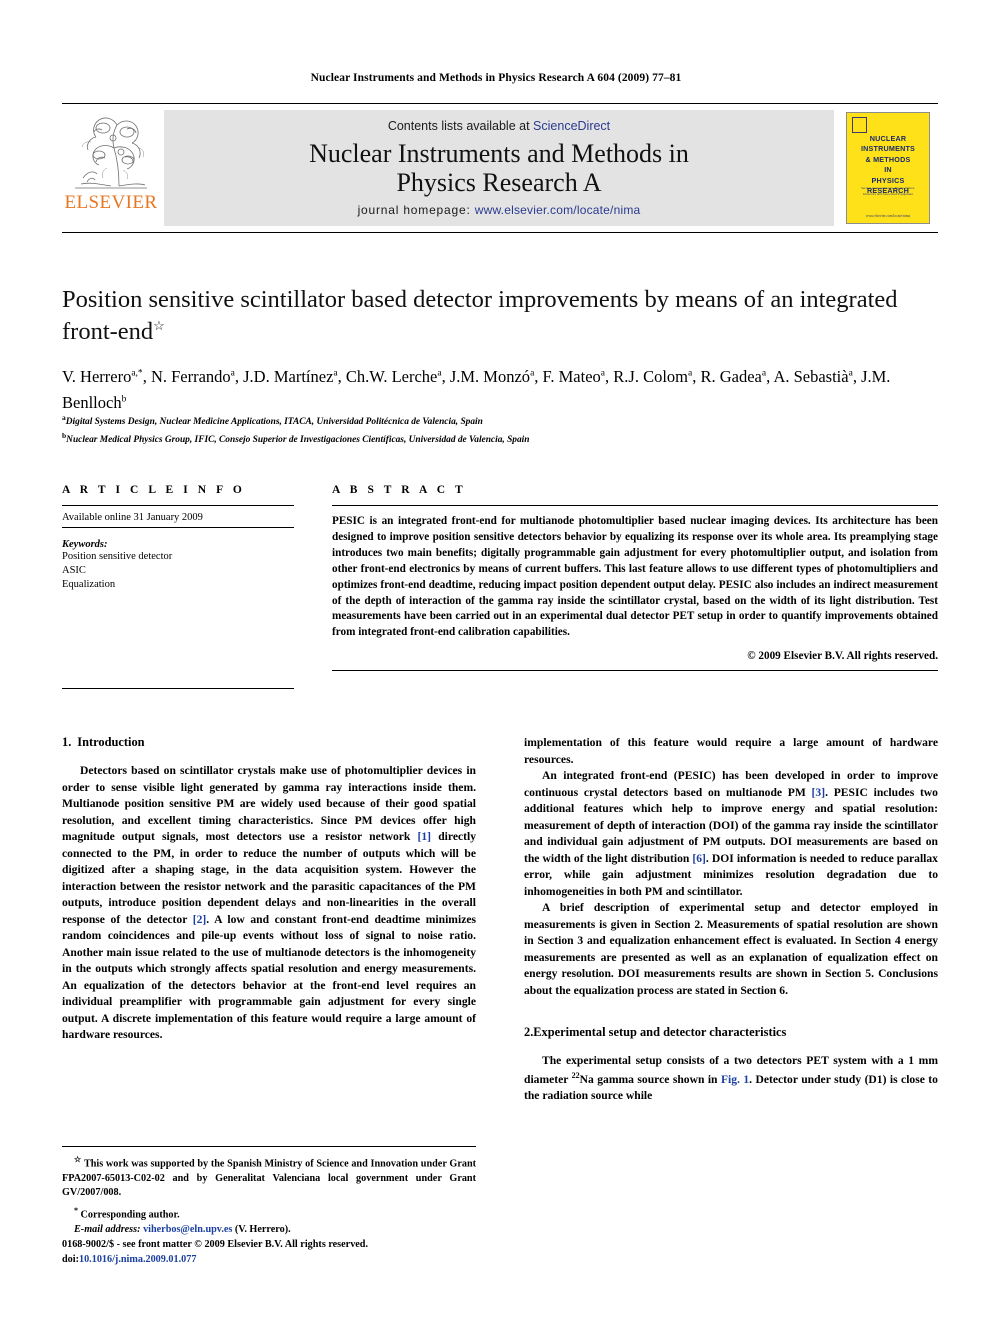 The height and width of the screenshot is (1323, 992). What do you see at coordinates (232, 373) in the screenshot?
I see `author-ferrando-affil-mark: a` at bounding box center [232, 373].